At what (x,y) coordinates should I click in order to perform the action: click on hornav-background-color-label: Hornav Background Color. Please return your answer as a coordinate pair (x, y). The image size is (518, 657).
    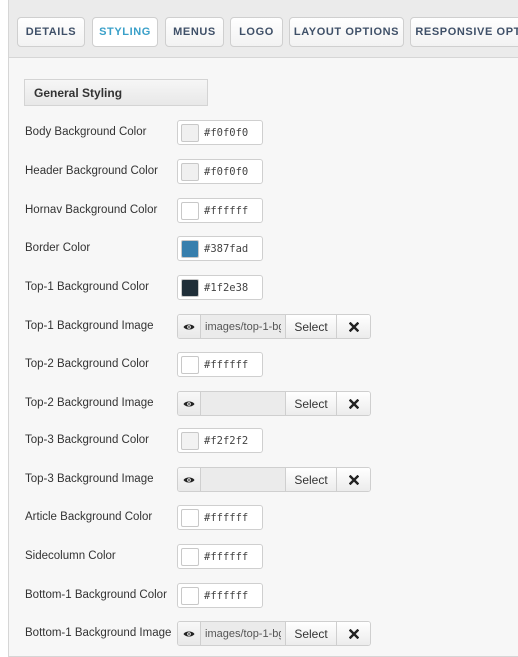
    Looking at the image, I should click on (91, 210).